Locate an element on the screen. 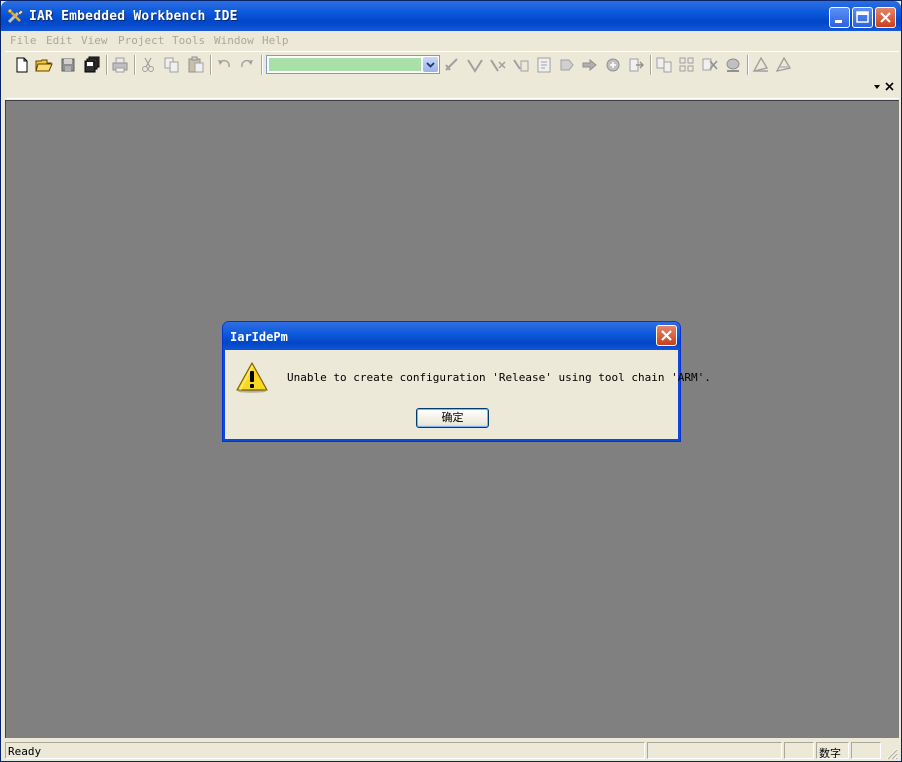  ok-button: 确定 is located at coordinates (452, 418).